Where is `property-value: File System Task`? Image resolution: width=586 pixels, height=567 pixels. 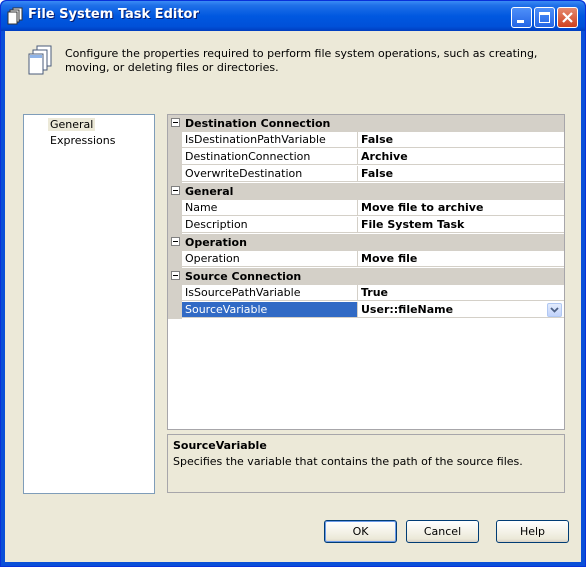 property-value: File System Task is located at coordinates (461, 225).